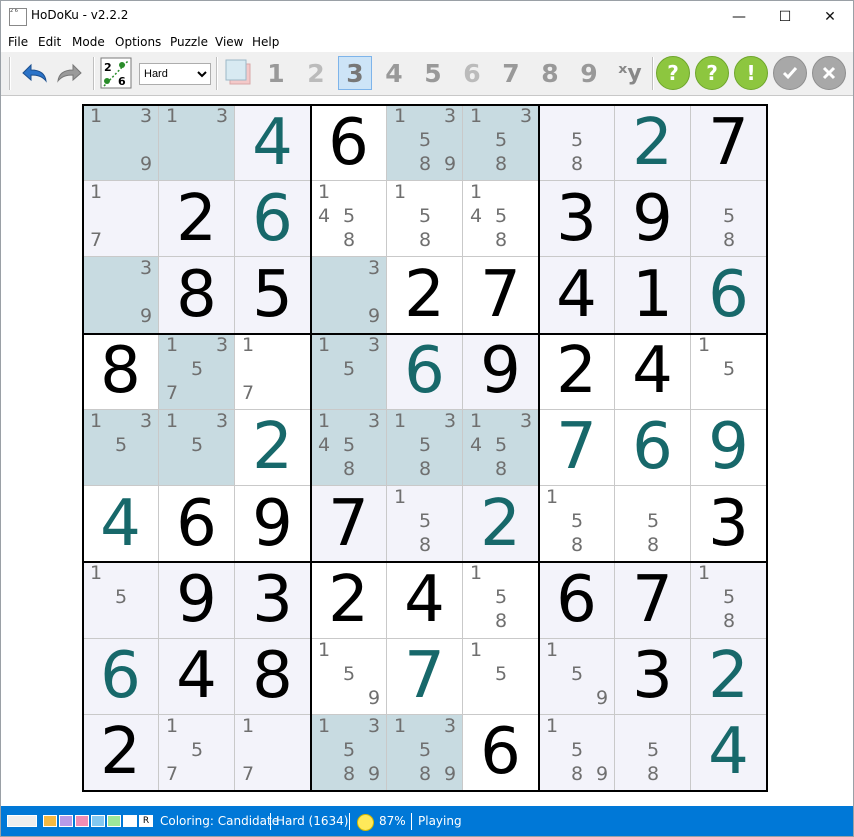  What do you see at coordinates (355, 73) in the screenshot?
I see `filter-number-3: 3` at bounding box center [355, 73].